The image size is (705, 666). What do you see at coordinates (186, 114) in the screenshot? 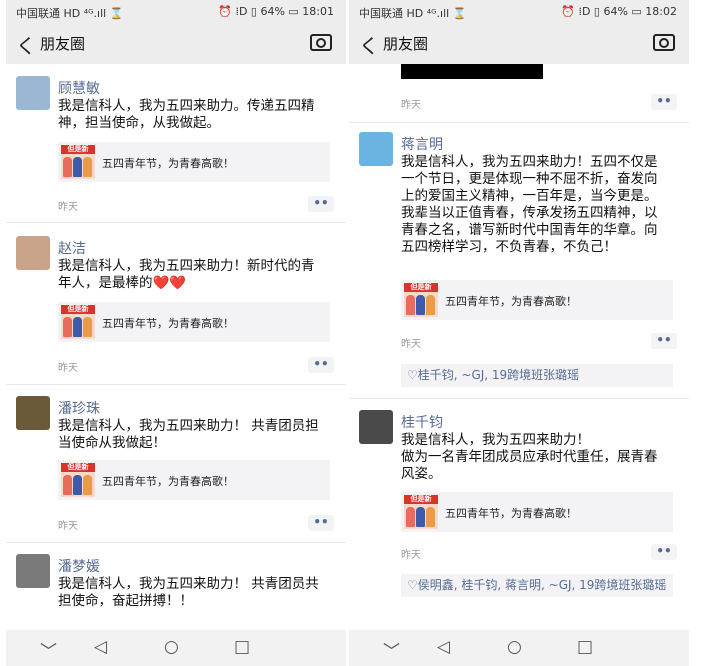
I see `post-text: 我是信科人，我为五四来助力。传递五四精神，担当使命，从我做起。` at bounding box center [186, 114].